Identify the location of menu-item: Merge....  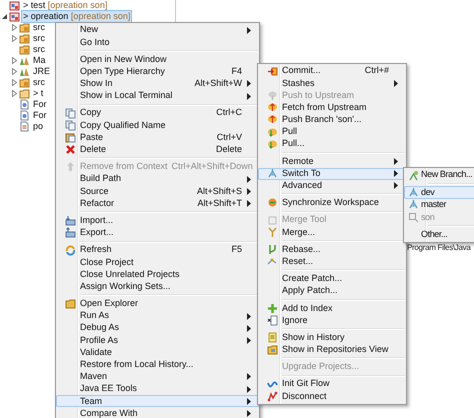
(332, 232).